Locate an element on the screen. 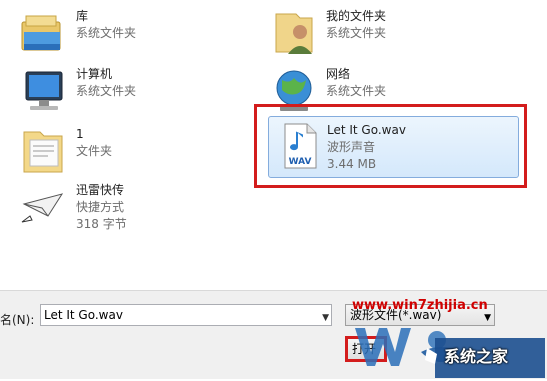 The width and height of the screenshot is (547, 381). library-icon is located at coordinates (44, 34).